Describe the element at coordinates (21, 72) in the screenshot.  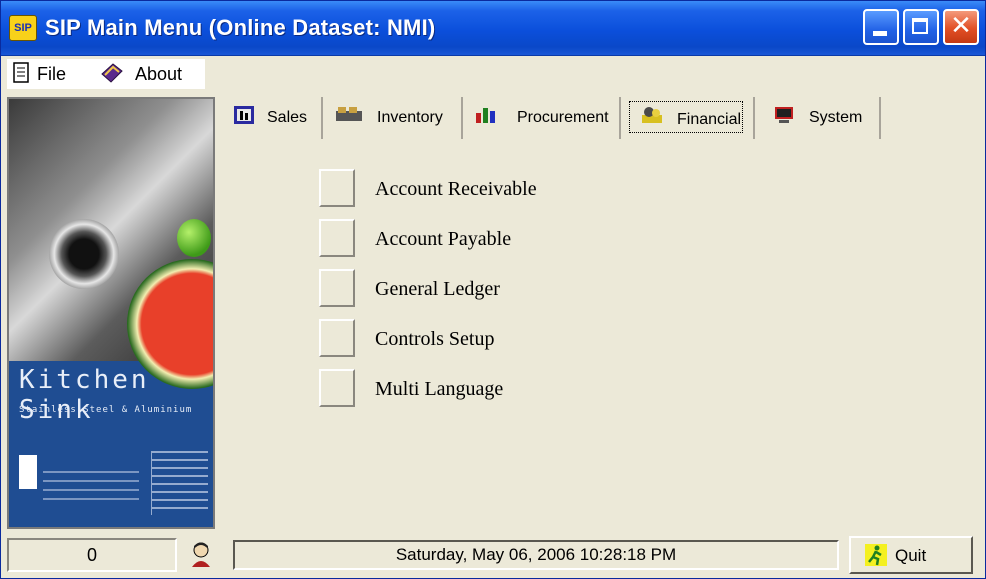
I see `file-icon` at that location.